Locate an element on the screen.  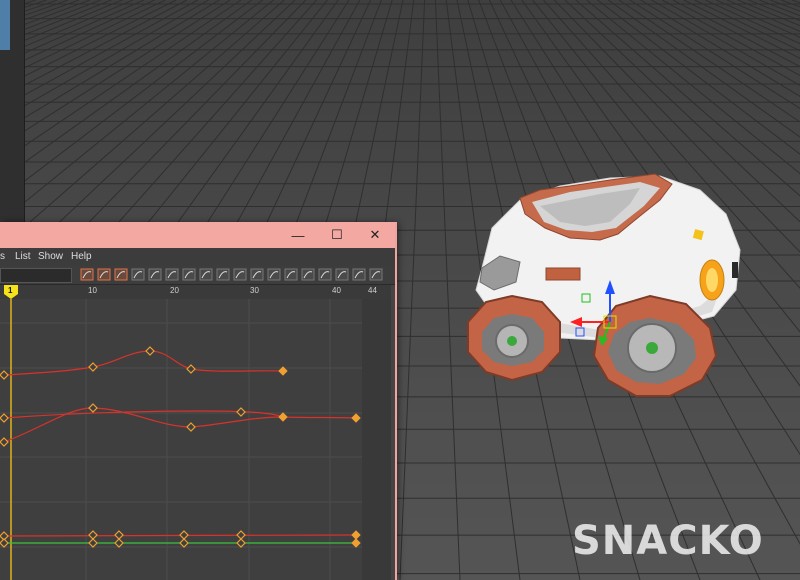
flat-tangent-icon is located at coordinates (206, 274).